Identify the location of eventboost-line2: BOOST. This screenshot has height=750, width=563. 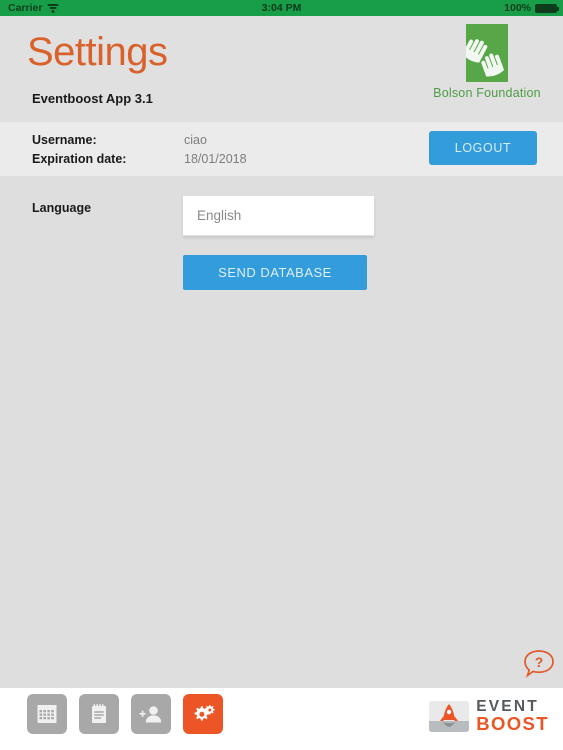
(512, 723).